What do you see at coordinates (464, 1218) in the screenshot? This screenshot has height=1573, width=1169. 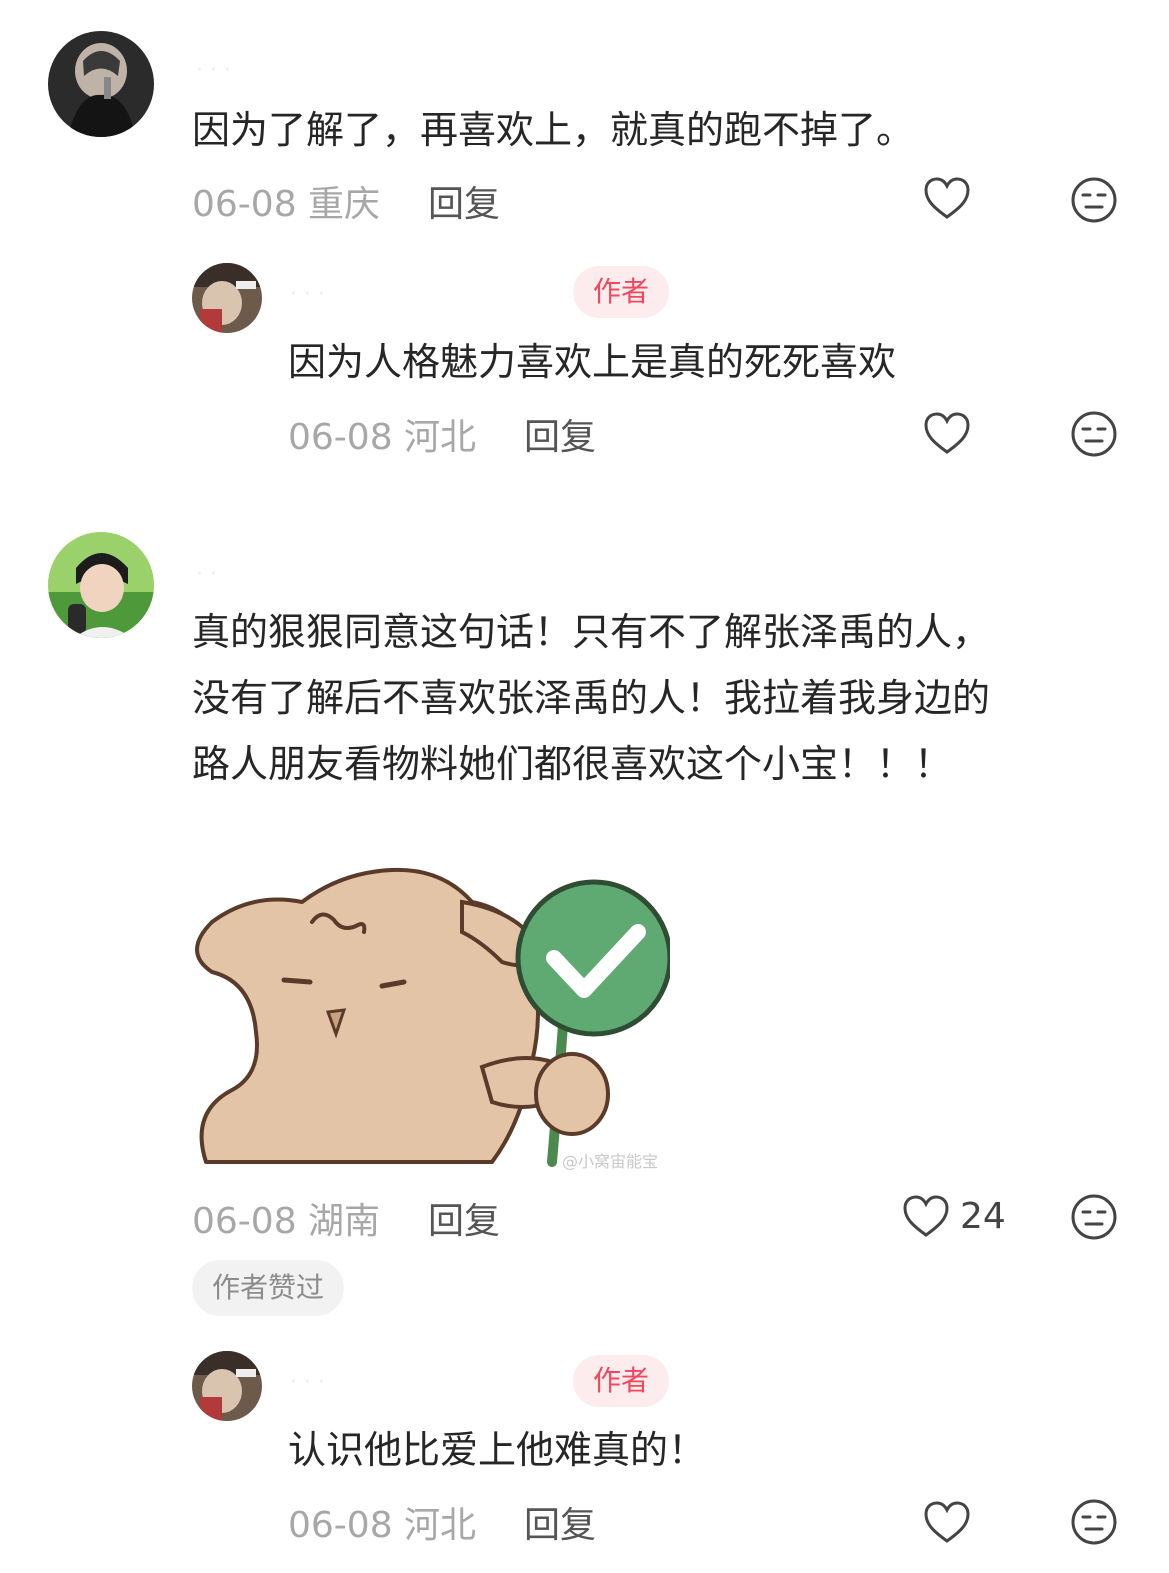 I see `comment-2-reply-button: 回复` at bounding box center [464, 1218].